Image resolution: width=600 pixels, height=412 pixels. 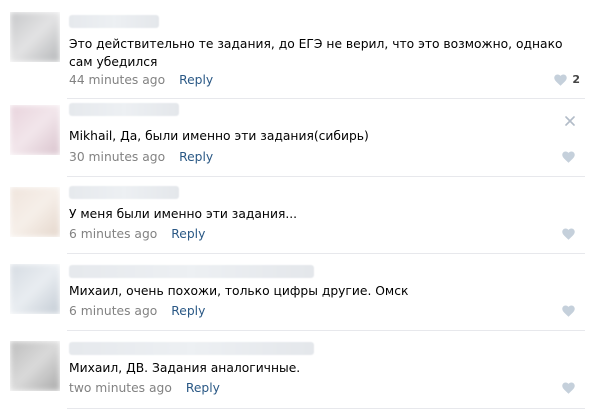 I want to click on like-button: 2, so click(x=567, y=79).